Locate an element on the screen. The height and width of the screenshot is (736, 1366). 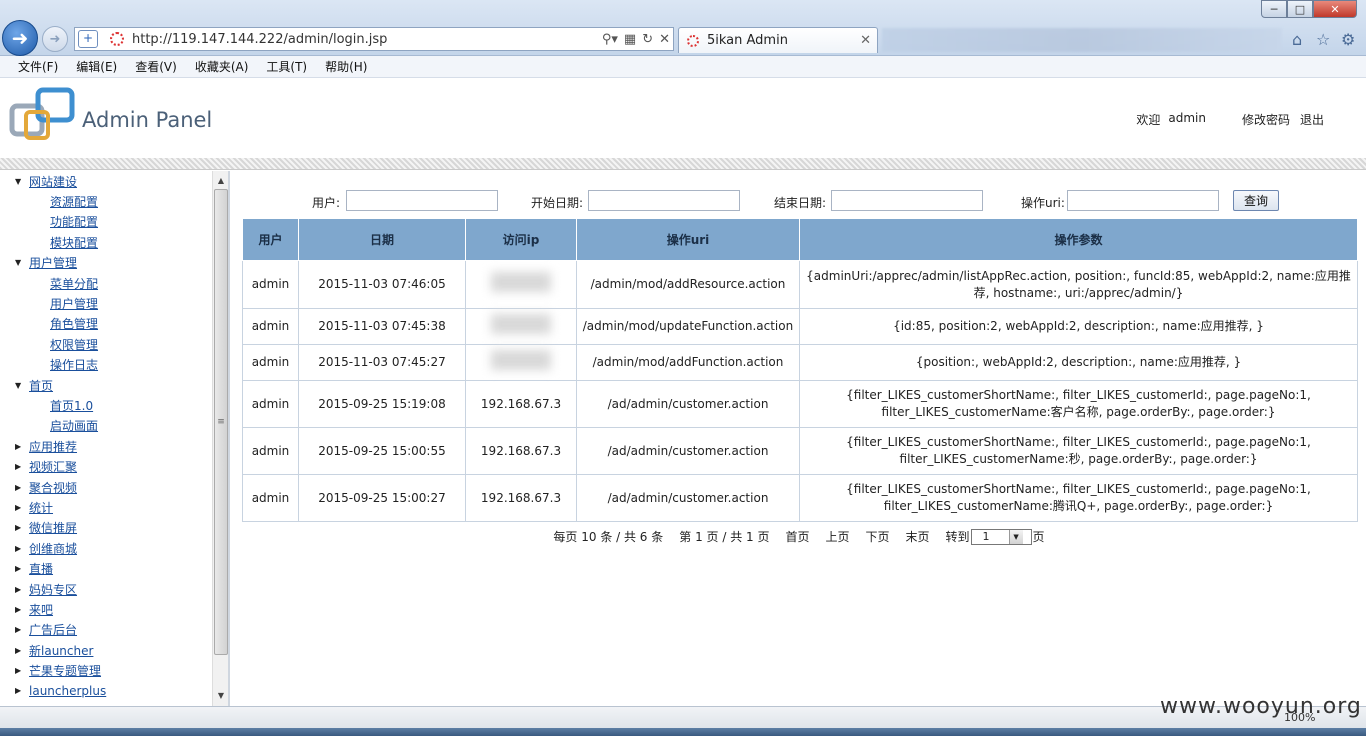
sidebar-group: ▶ 微信推屏 is located at coordinates (106, 528).